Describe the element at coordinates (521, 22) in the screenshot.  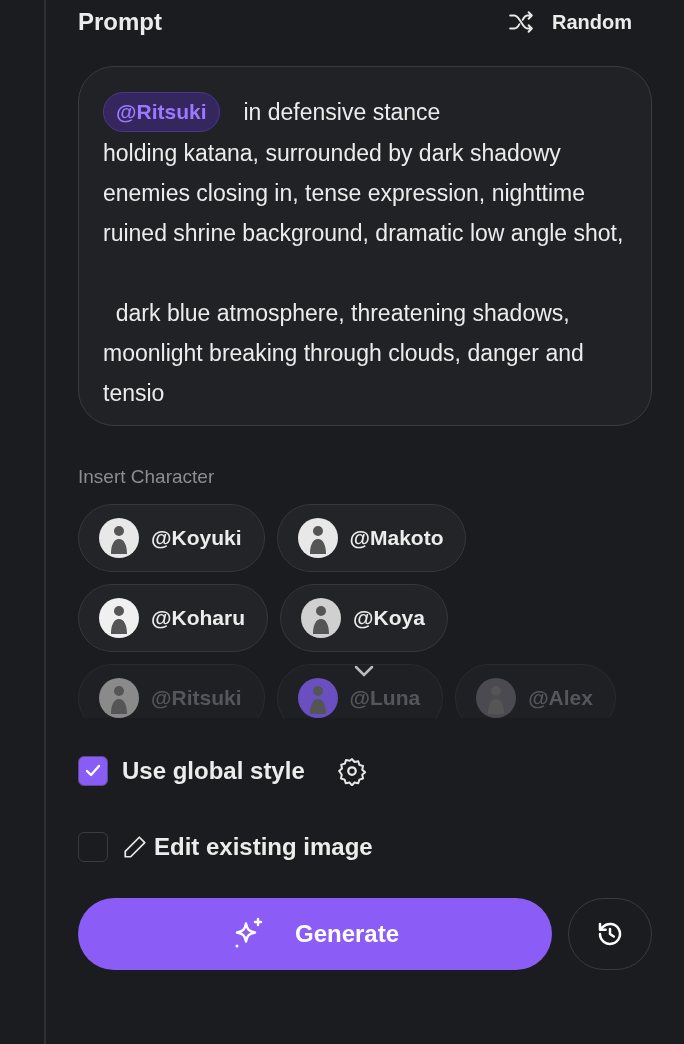
I see `shuffle-icon` at that location.